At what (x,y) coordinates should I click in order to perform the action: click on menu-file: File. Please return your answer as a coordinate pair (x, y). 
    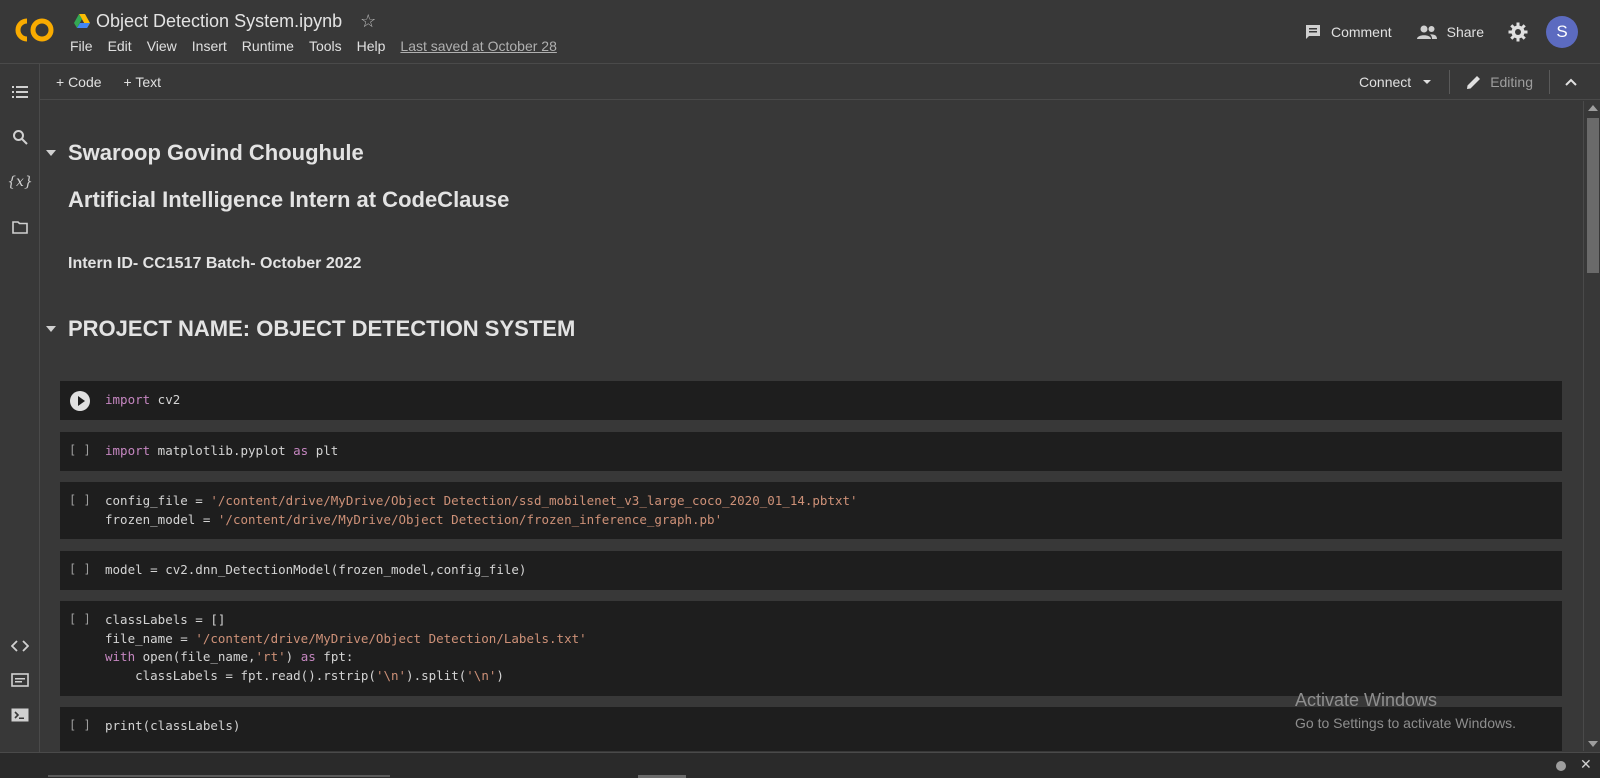
    Looking at the image, I should click on (81, 46).